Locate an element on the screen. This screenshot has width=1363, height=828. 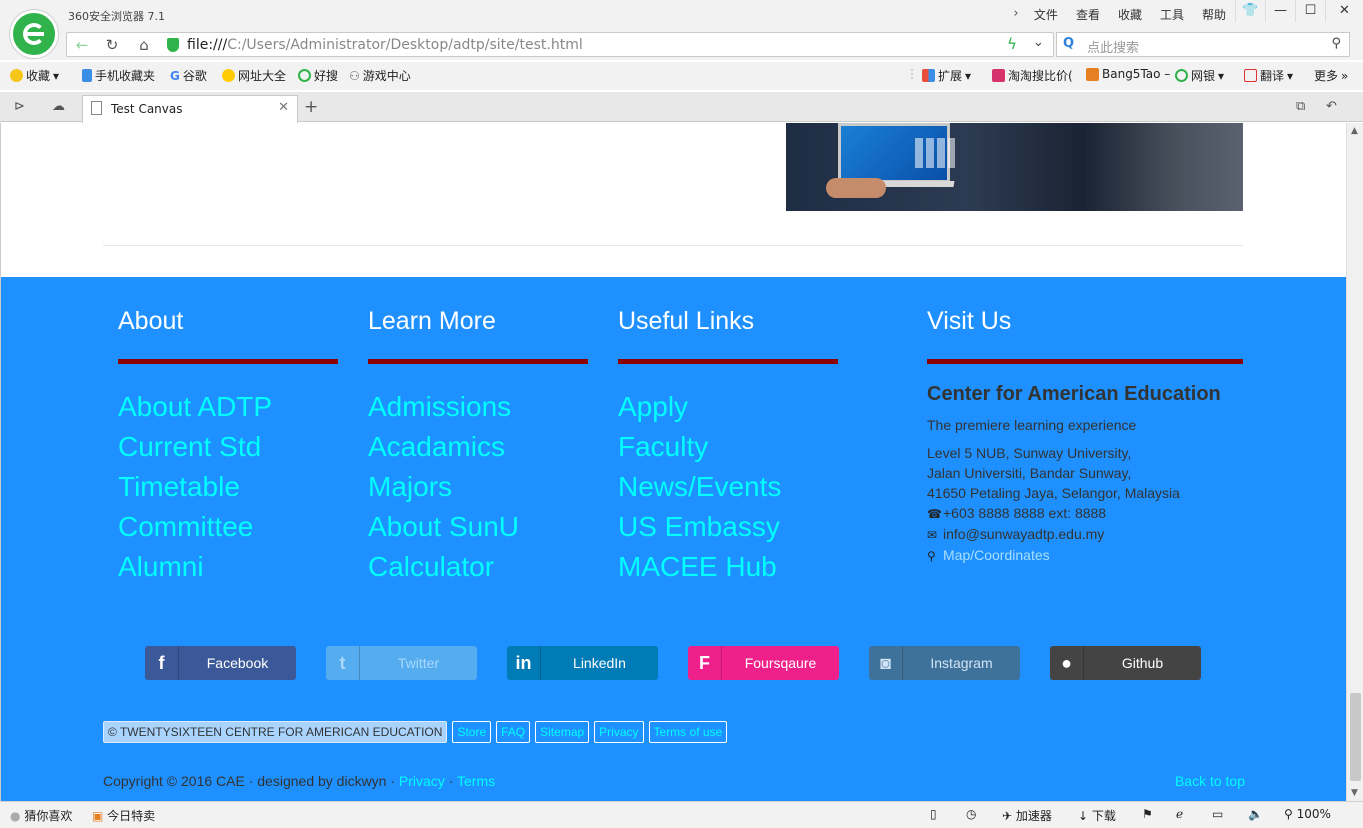
skin-icon: 👕 is located at coordinates (1250, 11).